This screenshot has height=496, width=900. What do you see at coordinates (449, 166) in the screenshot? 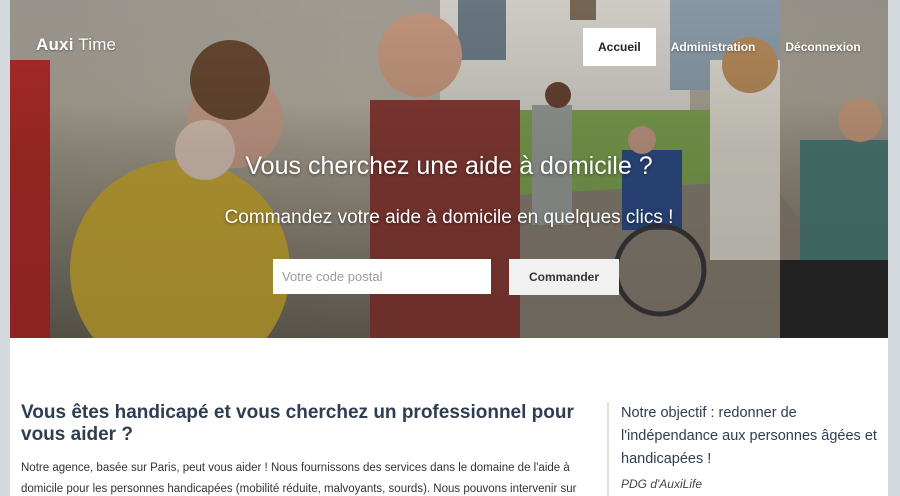
I see `hero-title: Vous cherchez une aide à domicile ?` at bounding box center [449, 166].